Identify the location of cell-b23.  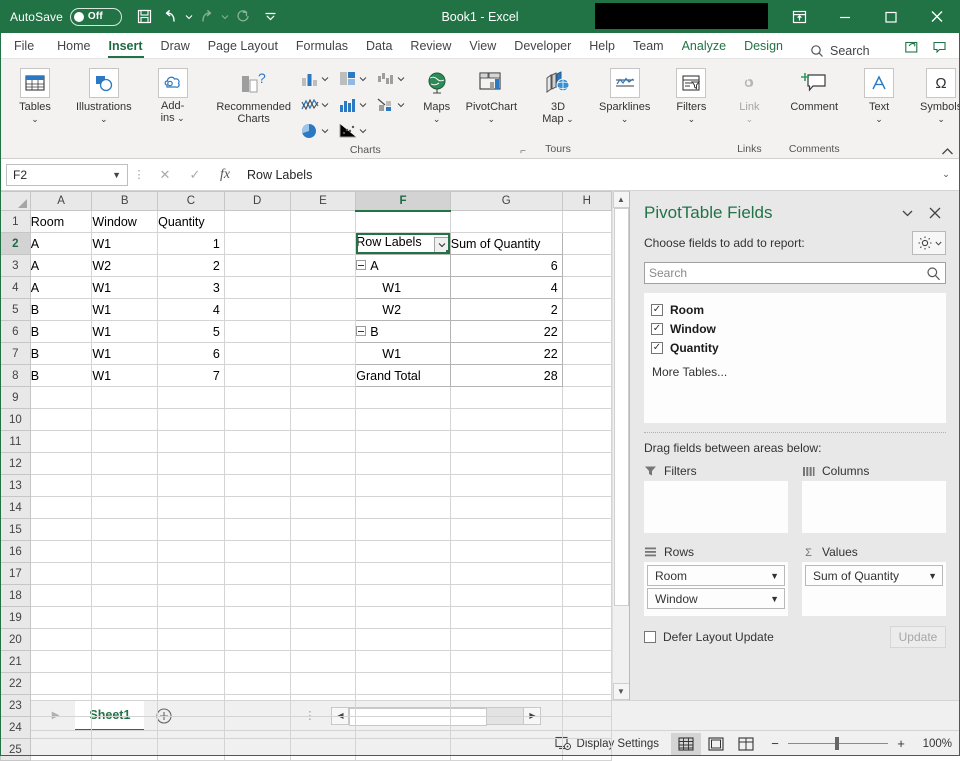
(125, 705).